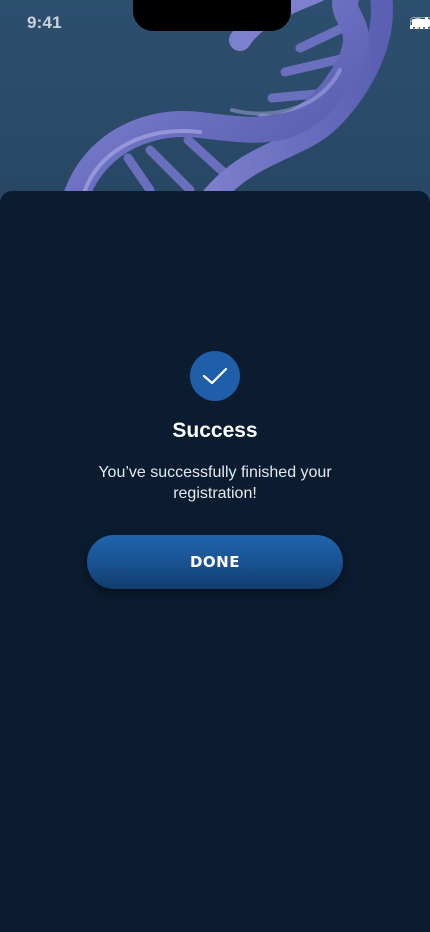  I want to click on done-button: DONE, so click(215, 562).